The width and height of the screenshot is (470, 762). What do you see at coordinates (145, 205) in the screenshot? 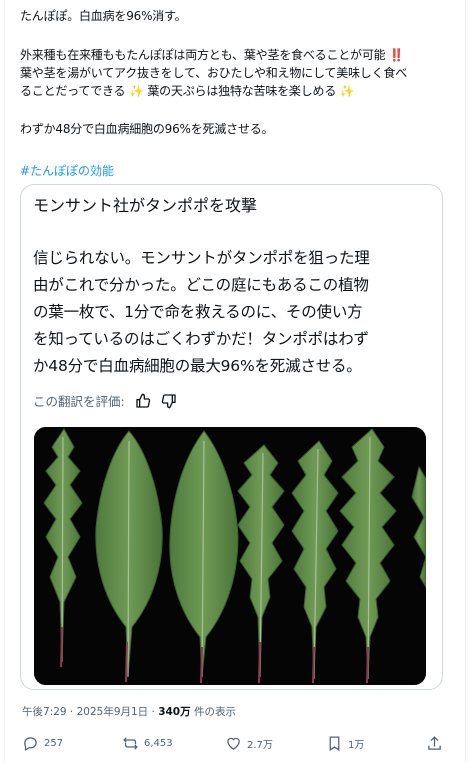
I see `card-title: モンサント社がタンポポを攻撃` at bounding box center [145, 205].